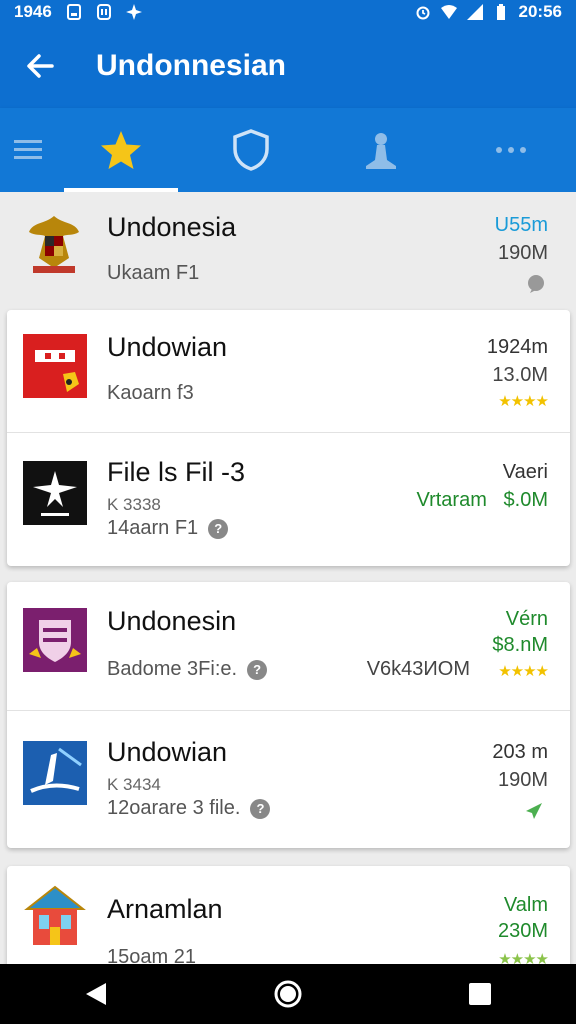 The width and height of the screenshot is (576, 1024). I want to click on tab-favorites, so click(121, 150).